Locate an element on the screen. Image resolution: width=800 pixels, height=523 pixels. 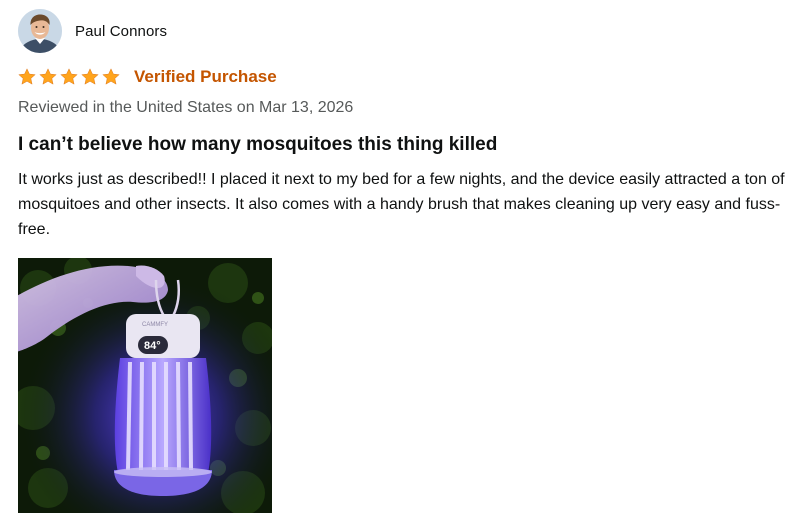
battery-readout: 84° is located at coordinates (152, 346).